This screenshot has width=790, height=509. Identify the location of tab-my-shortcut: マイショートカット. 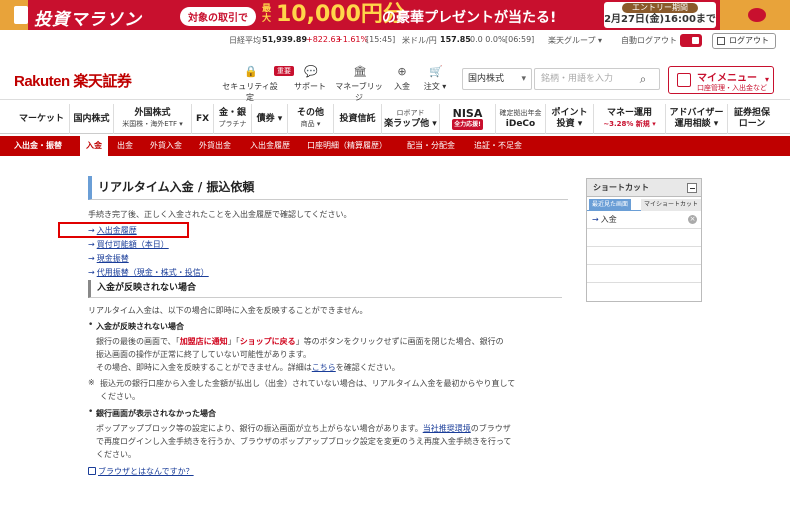
(671, 205).